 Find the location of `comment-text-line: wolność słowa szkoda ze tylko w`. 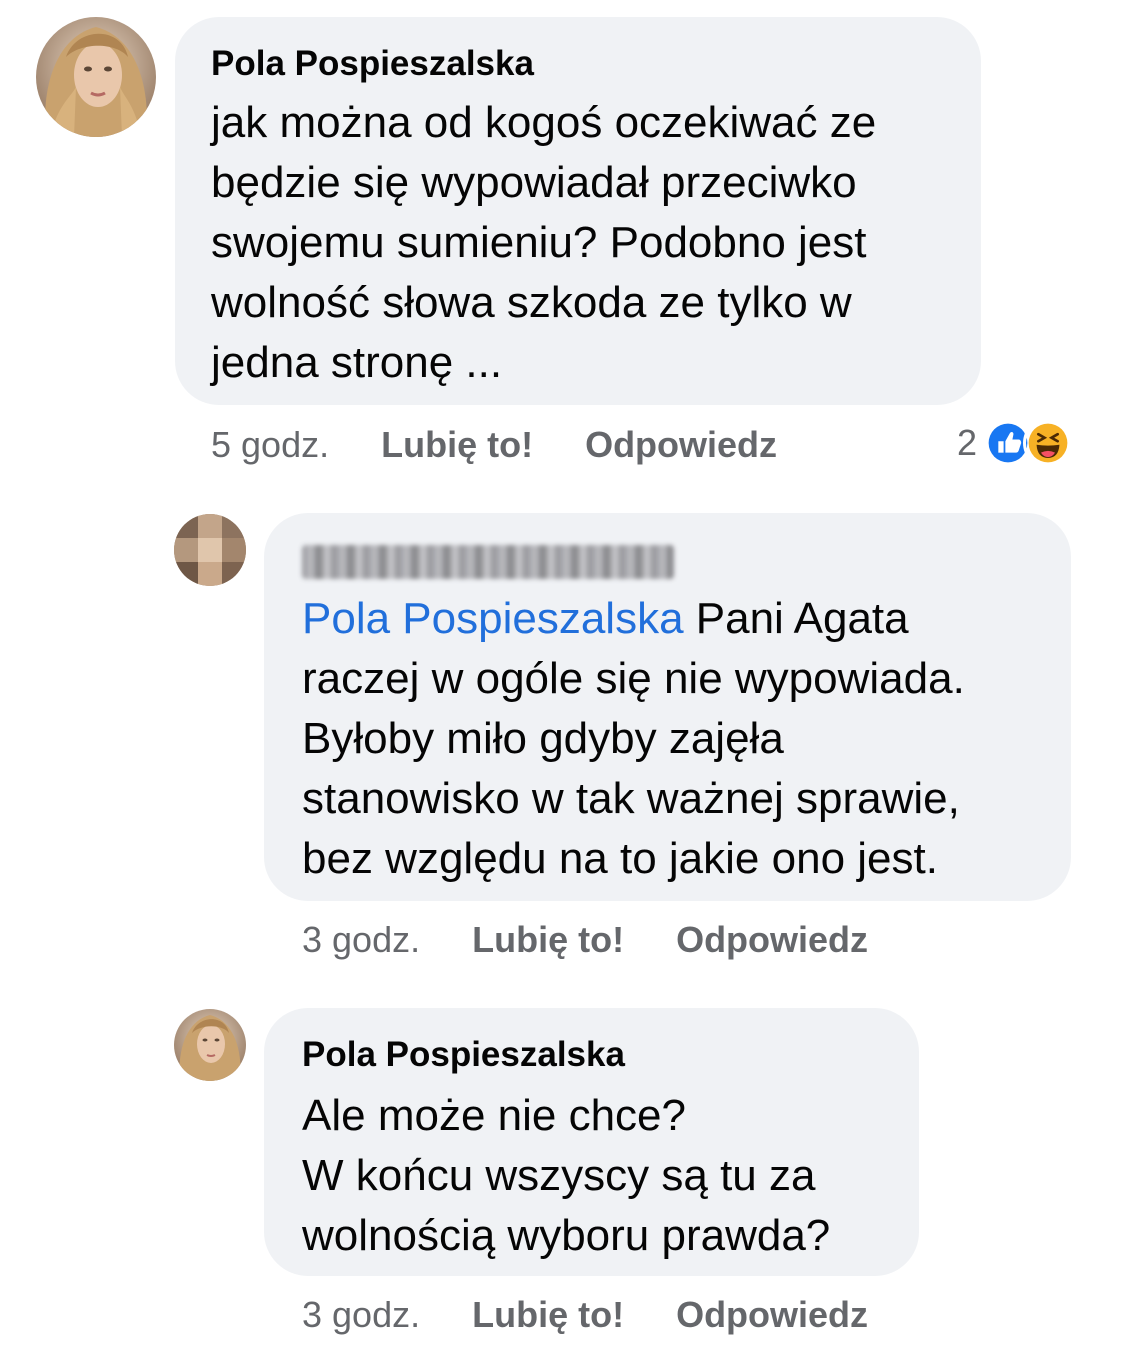

comment-text-line: wolność słowa szkoda ze tylko w is located at coordinates (531, 302).